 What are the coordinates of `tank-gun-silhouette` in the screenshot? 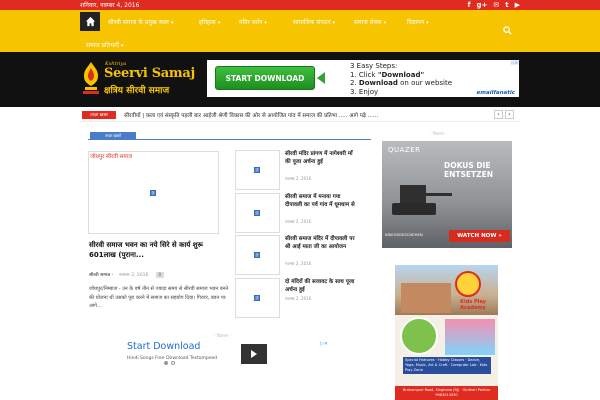 It's located at (437, 194).